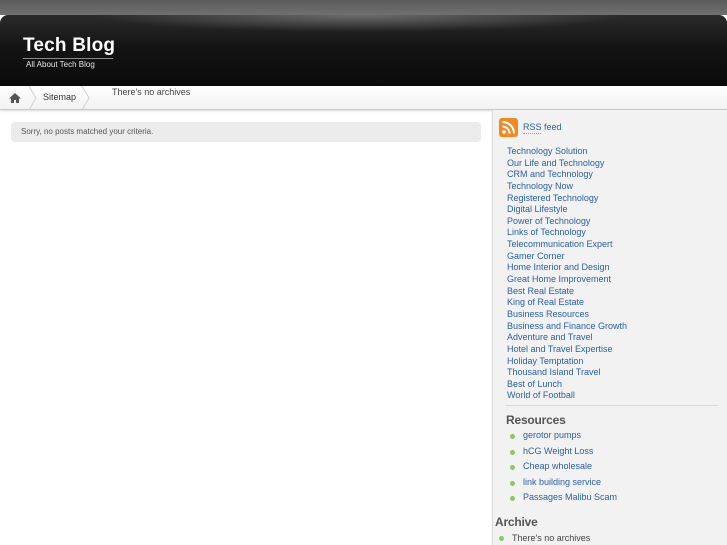 Image resolution: width=727 pixels, height=545 pixels. Describe the element at coordinates (508, 127) in the screenshot. I see `rss-icon` at that location.